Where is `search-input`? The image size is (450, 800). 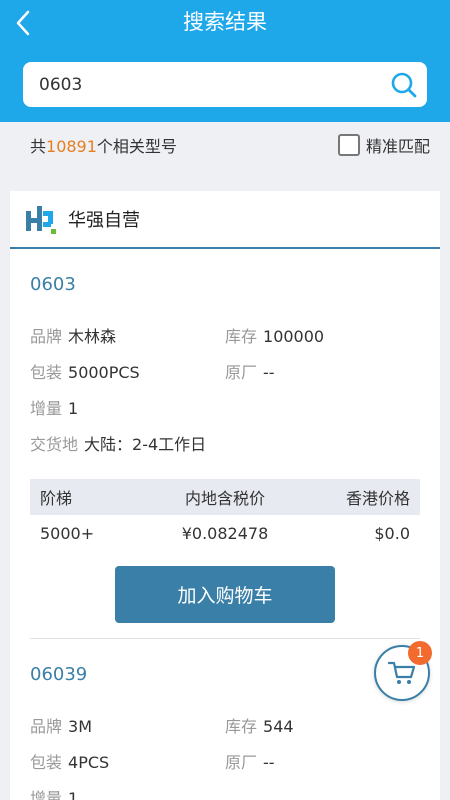
search-input is located at coordinates (202, 84).